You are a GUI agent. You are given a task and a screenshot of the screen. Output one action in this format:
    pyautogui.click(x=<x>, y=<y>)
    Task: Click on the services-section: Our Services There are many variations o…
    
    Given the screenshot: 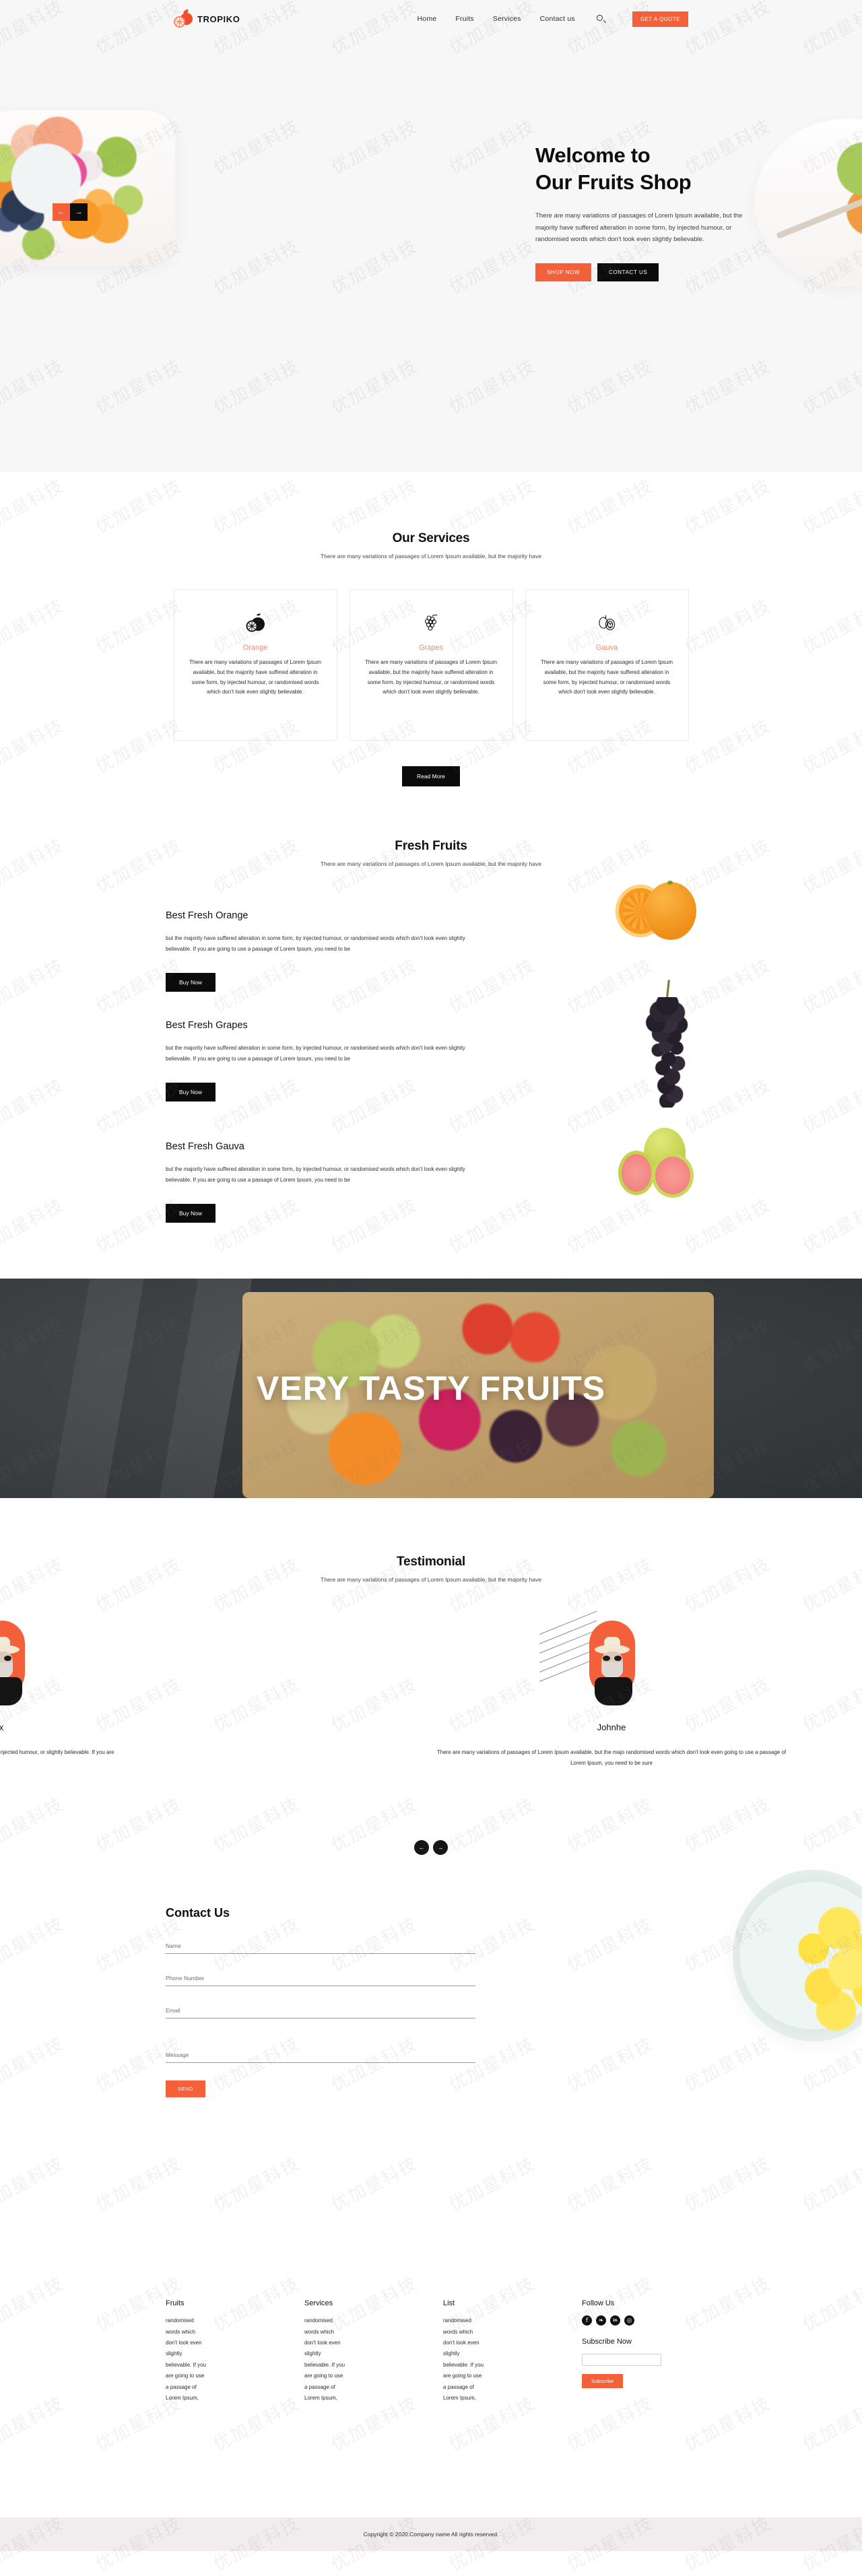 What is the action you would take?
    pyautogui.click(x=431, y=629)
    